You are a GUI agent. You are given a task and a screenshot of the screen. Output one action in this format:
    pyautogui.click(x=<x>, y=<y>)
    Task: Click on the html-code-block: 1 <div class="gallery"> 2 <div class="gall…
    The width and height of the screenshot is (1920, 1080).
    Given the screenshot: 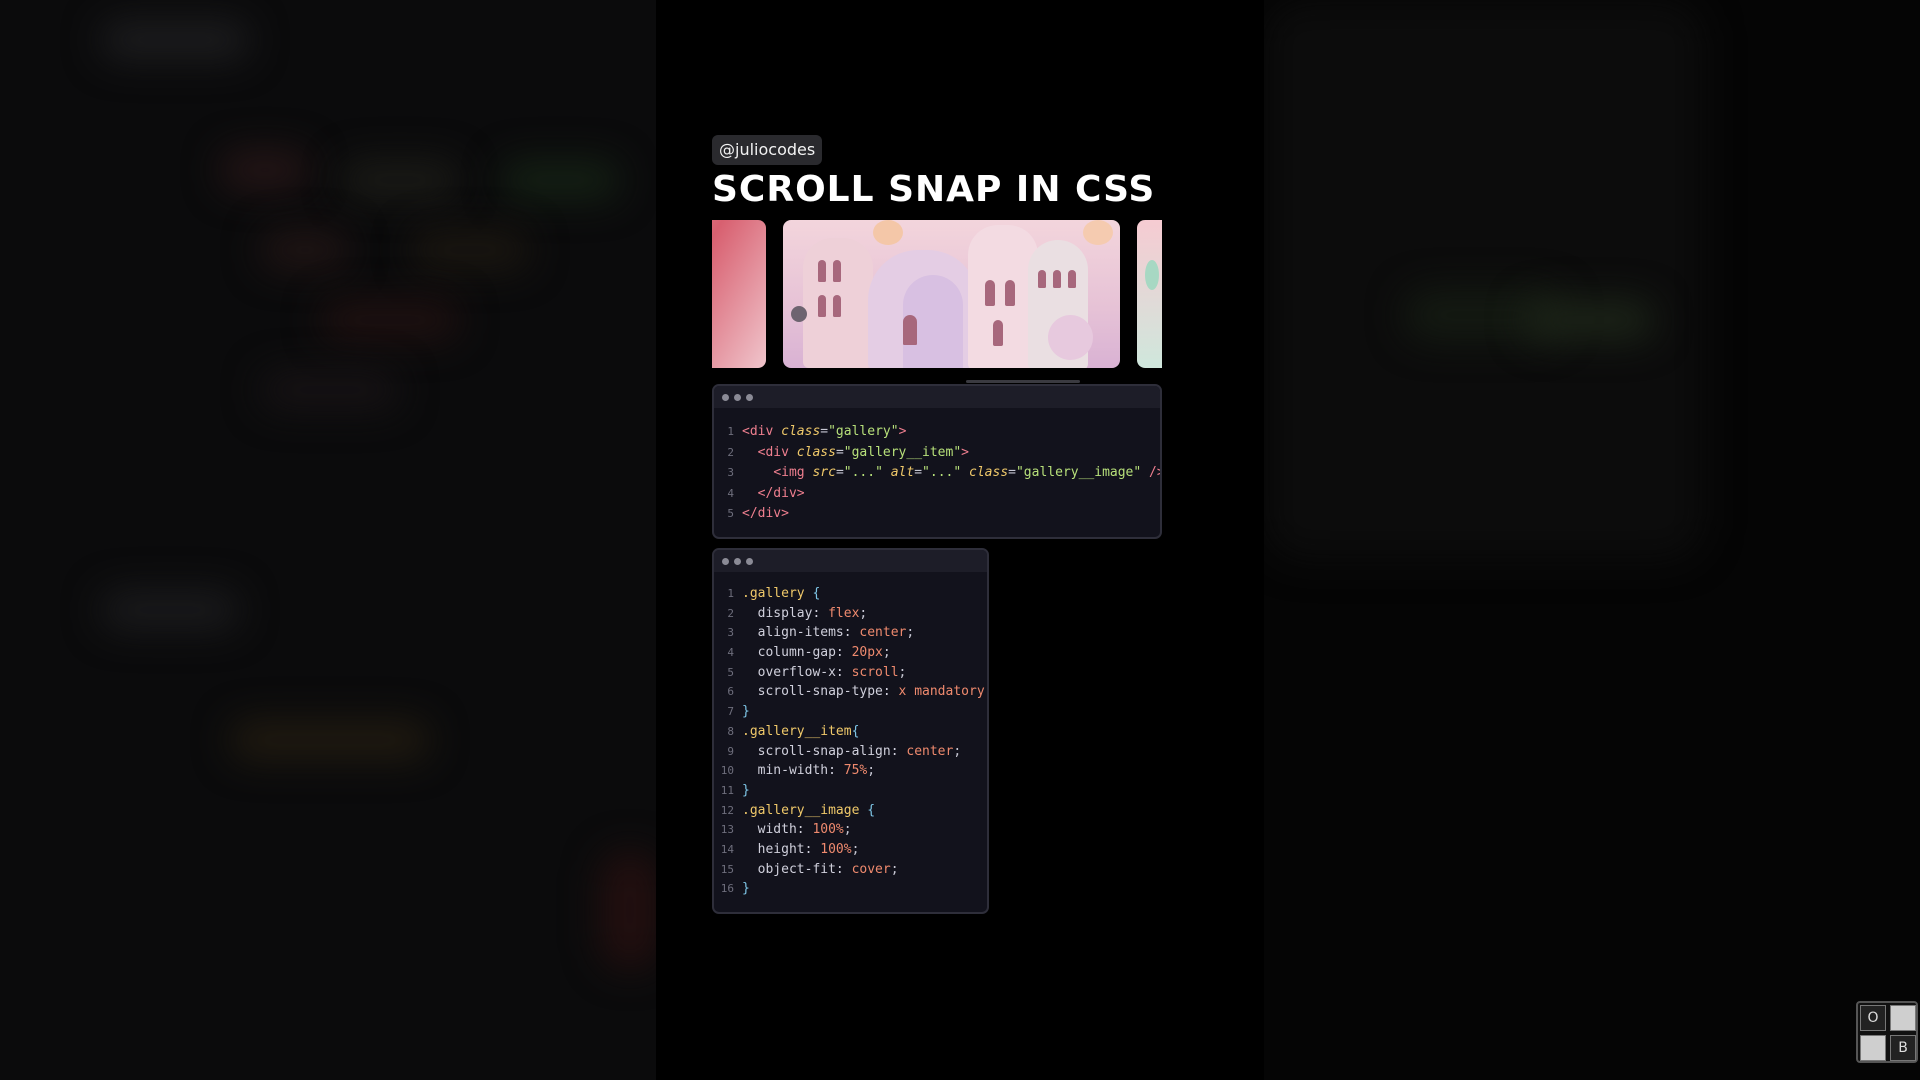 What is the action you would take?
    pyautogui.click(x=937, y=466)
    